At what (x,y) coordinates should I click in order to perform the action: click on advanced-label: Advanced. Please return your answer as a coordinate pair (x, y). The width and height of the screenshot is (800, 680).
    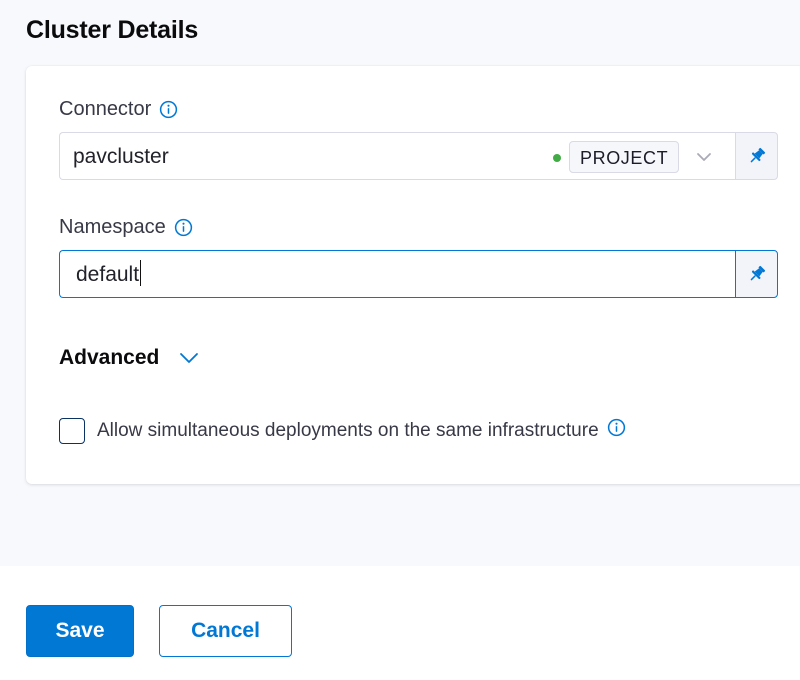
    Looking at the image, I should click on (109, 357).